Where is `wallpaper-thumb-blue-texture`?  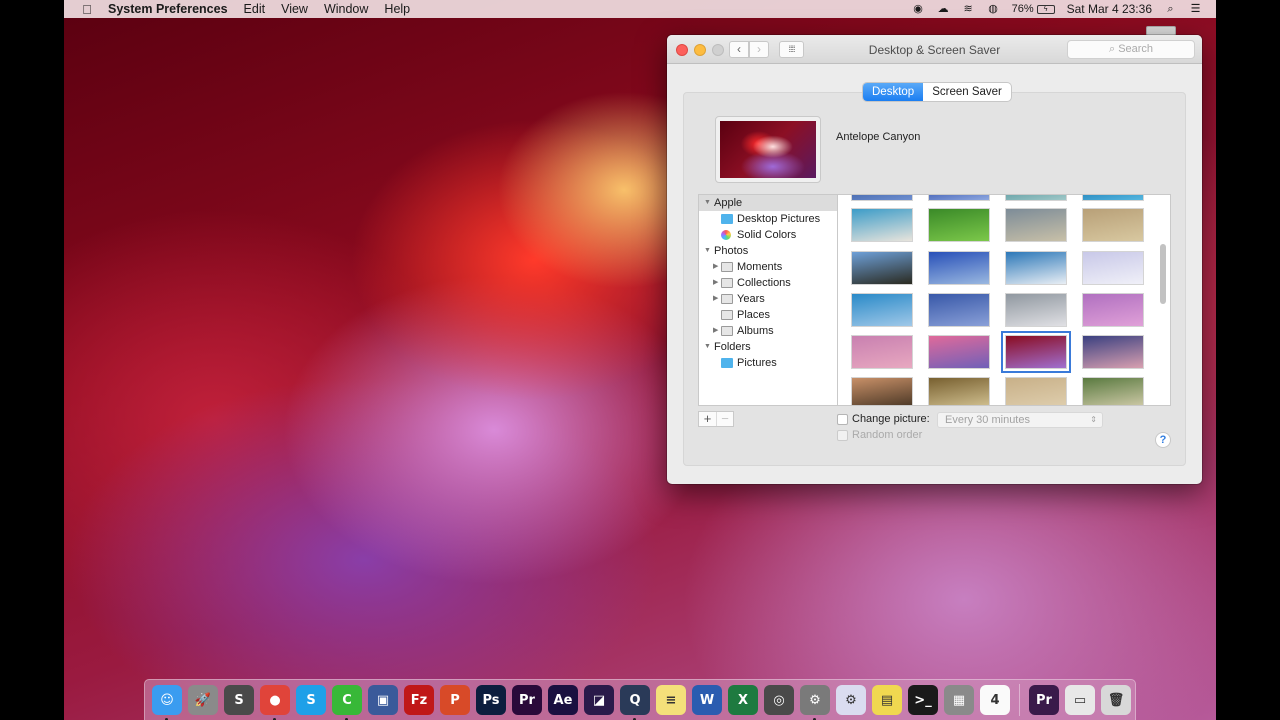
wallpaper-thumb-blue-texture is located at coordinates (959, 310).